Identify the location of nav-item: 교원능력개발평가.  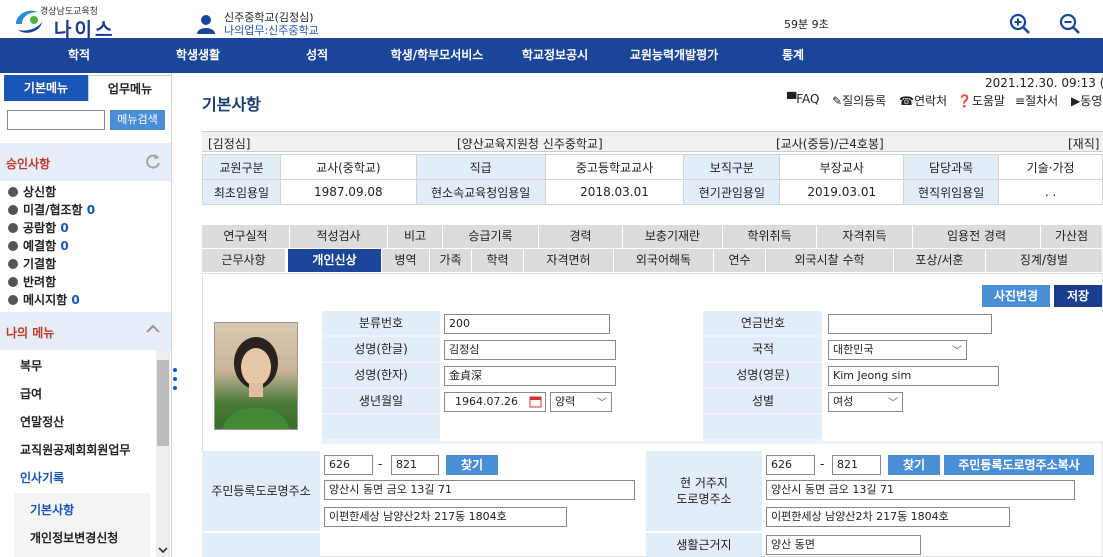
(674, 55).